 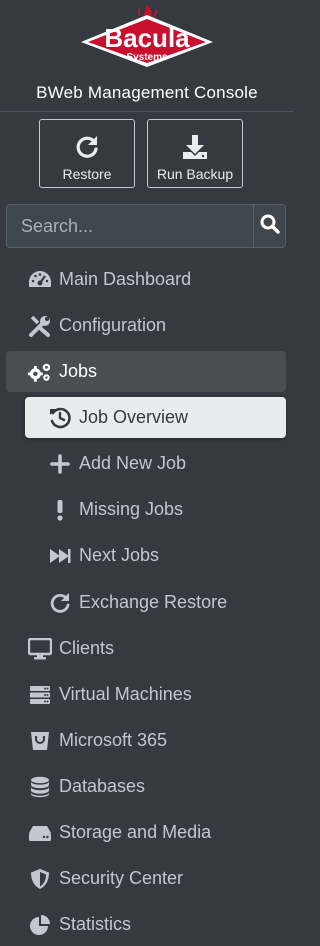 I want to click on sidebar-subitem-add-new-job: Add New Job, so click(x=155, y=463).